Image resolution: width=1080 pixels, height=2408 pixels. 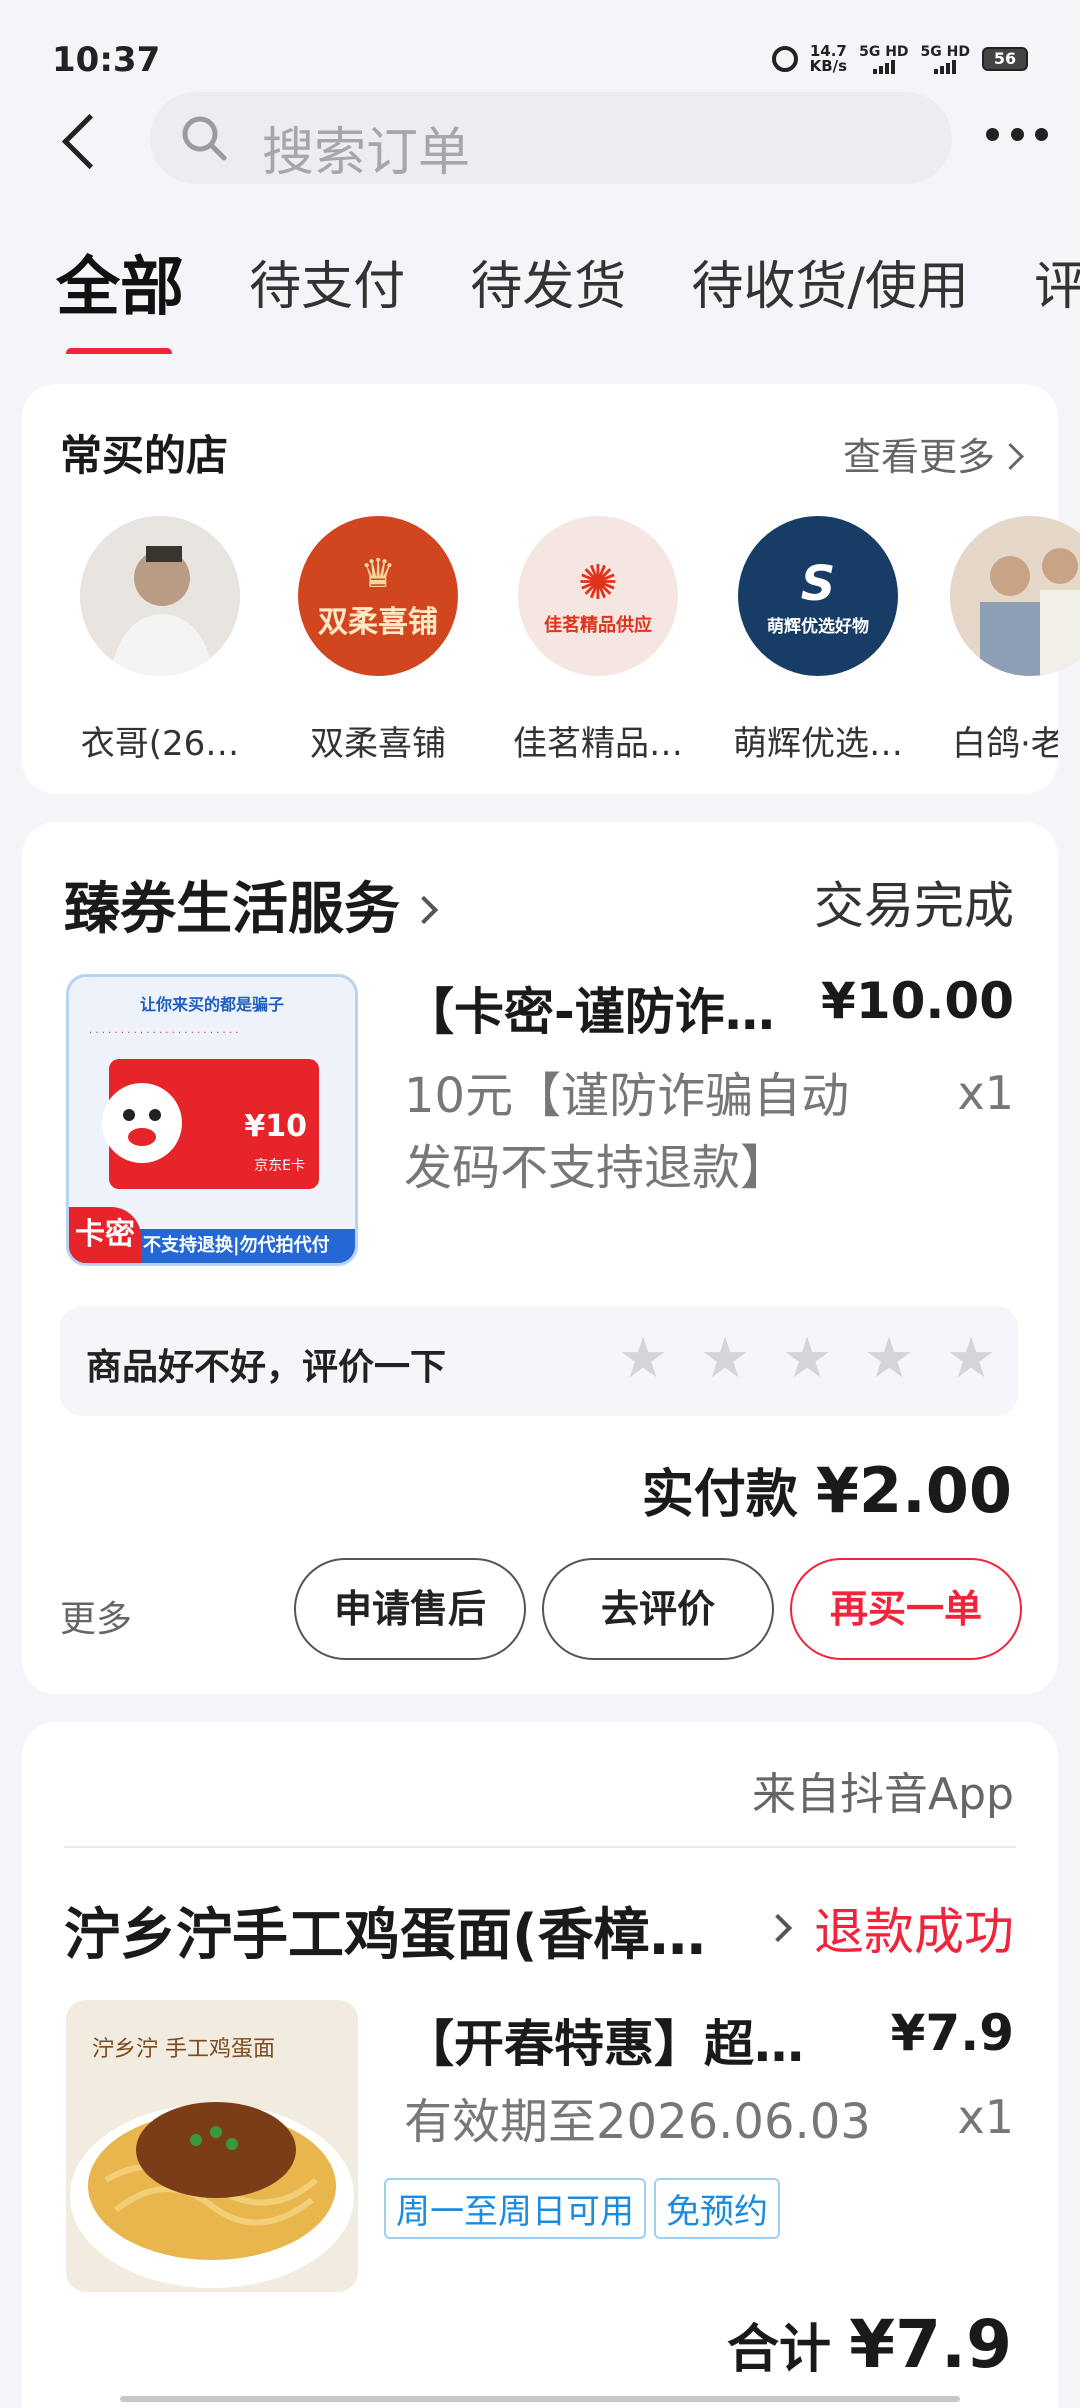 I want to click on rating-stars: ★ ★ ★ ★ ★, so click(x=807, y=1359).